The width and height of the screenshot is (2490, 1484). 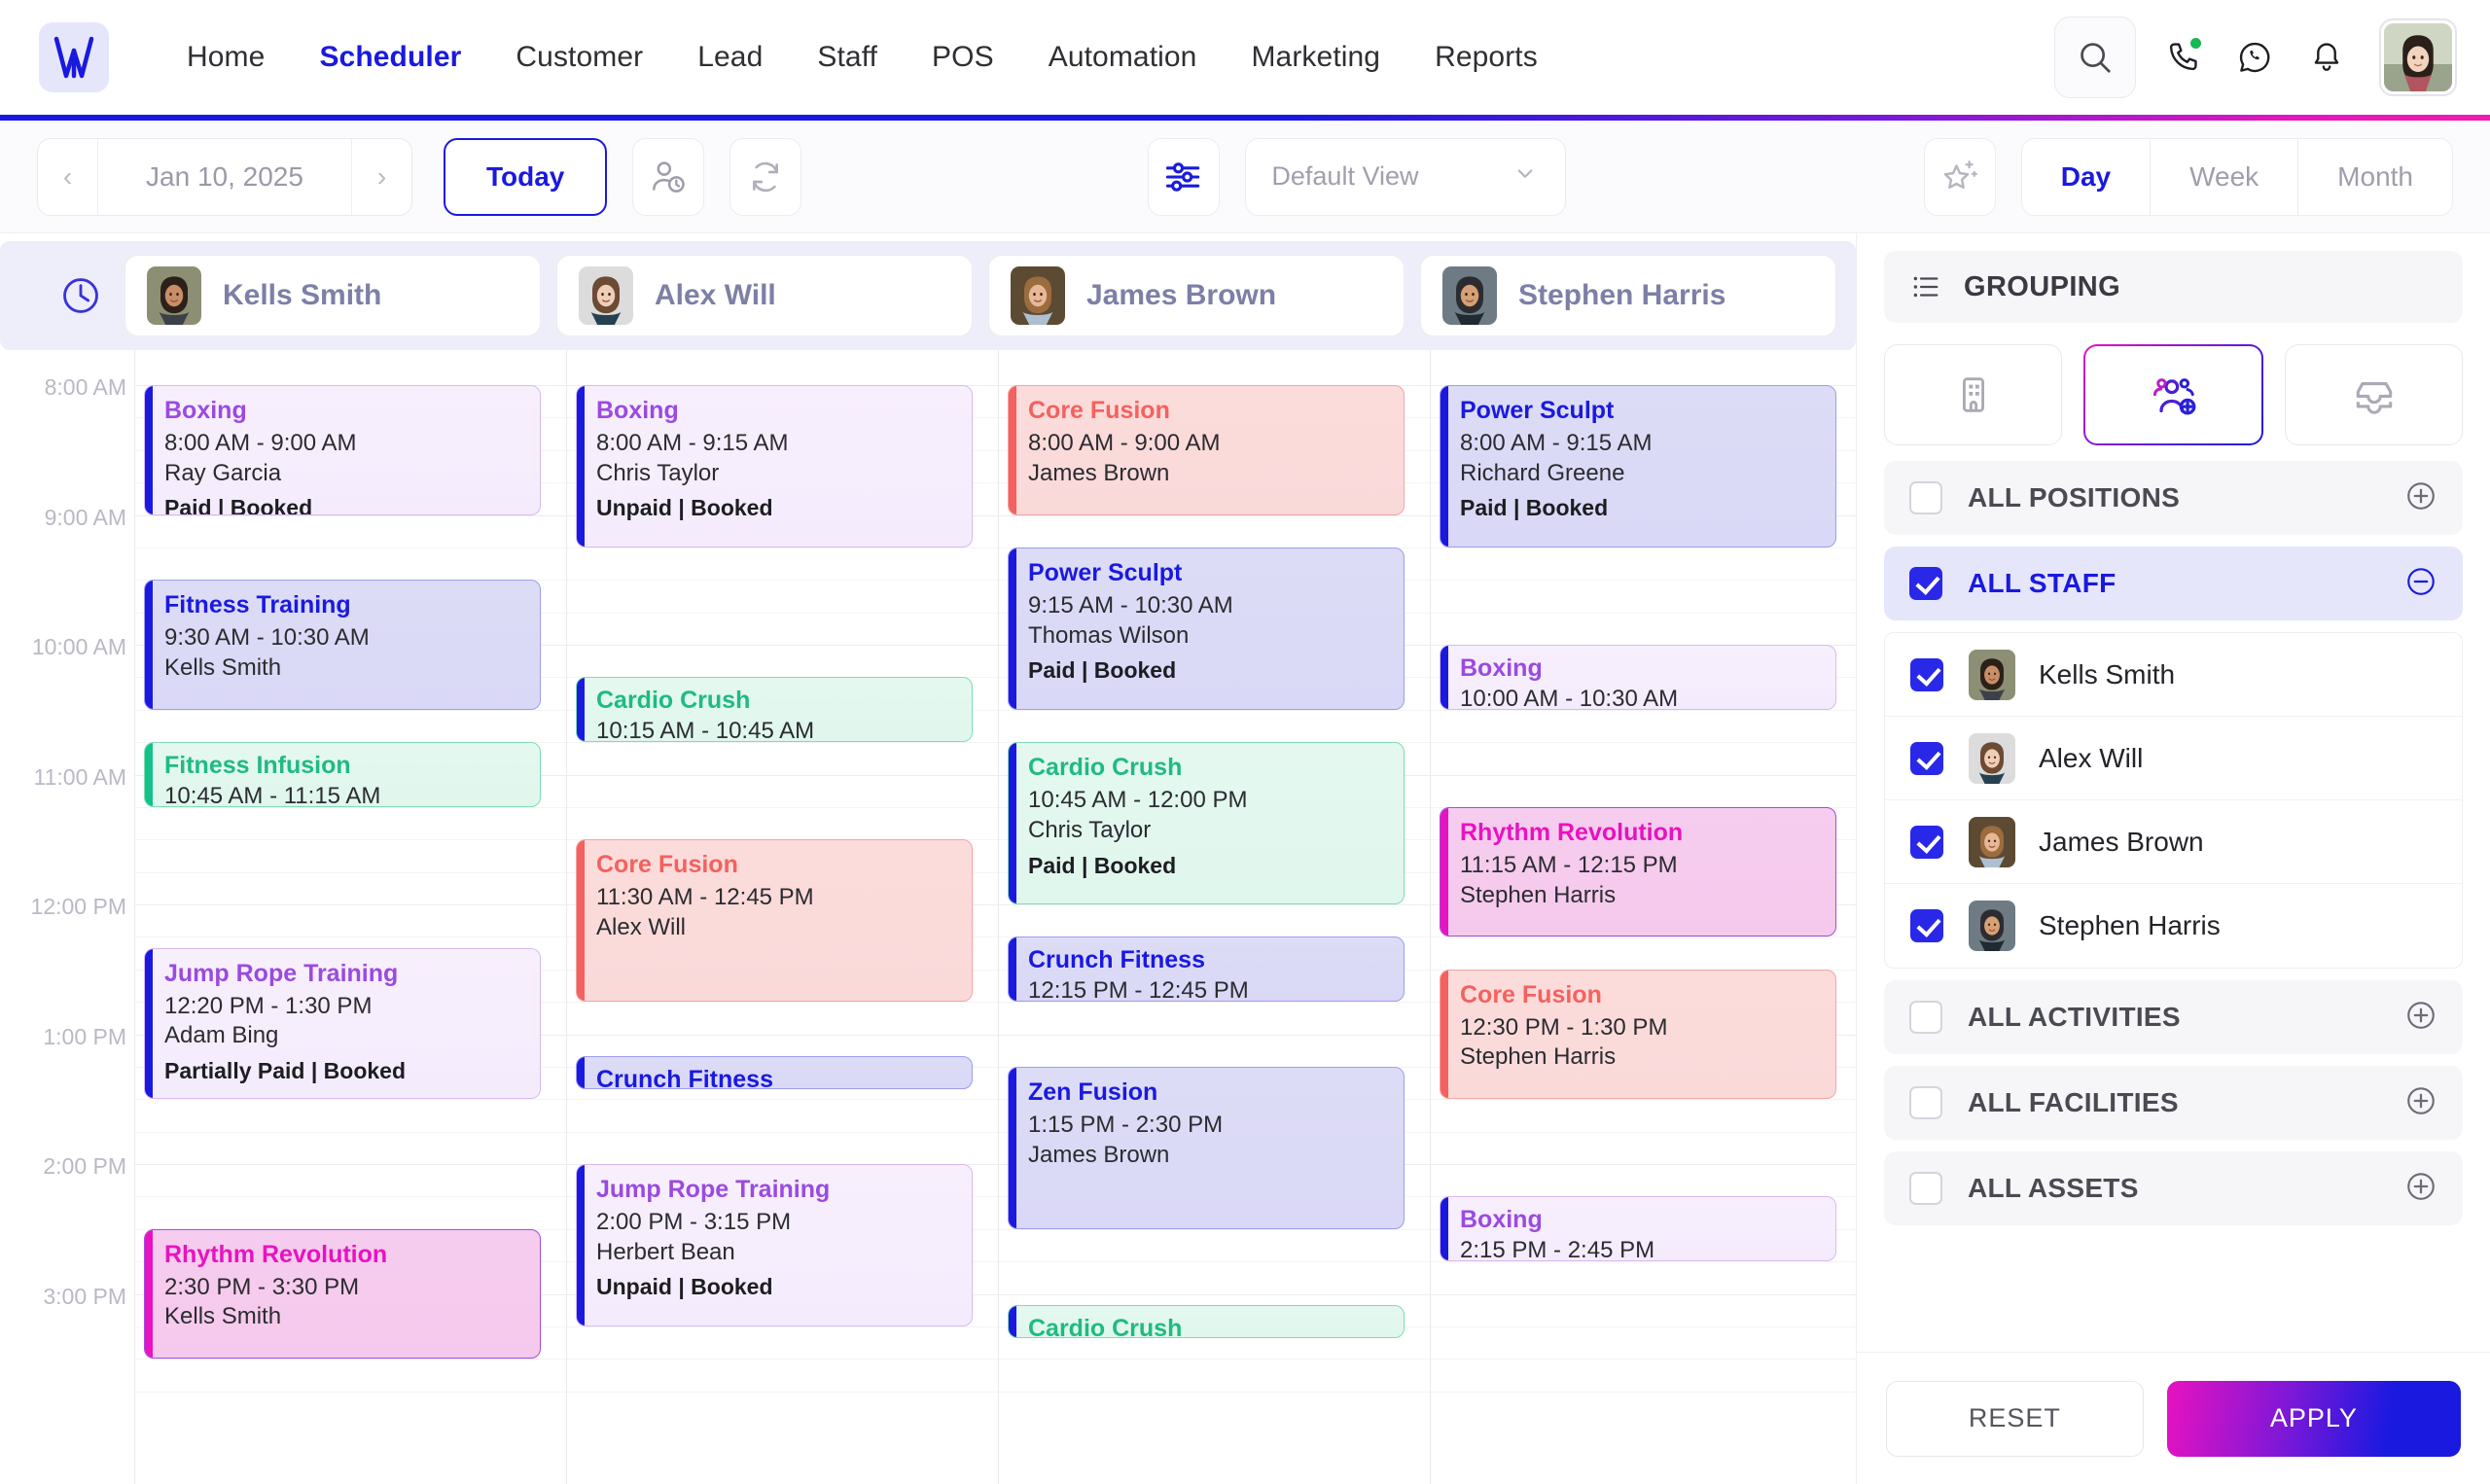 I want to click on today-button: Today, so click(x=526, y=177).